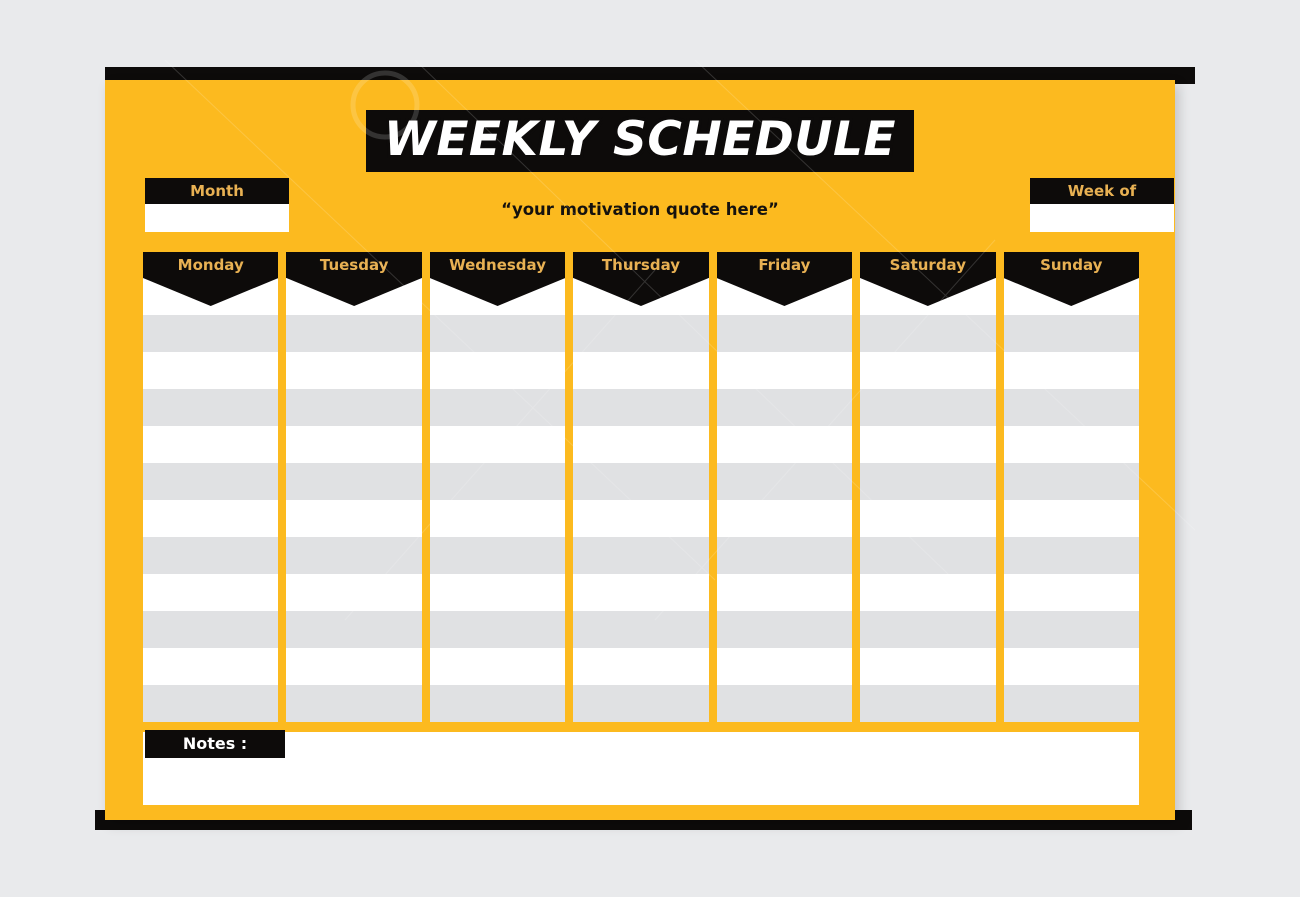 The image size is (1300, 897). I want to click on day-header: Tuesday, so click(354, 279).